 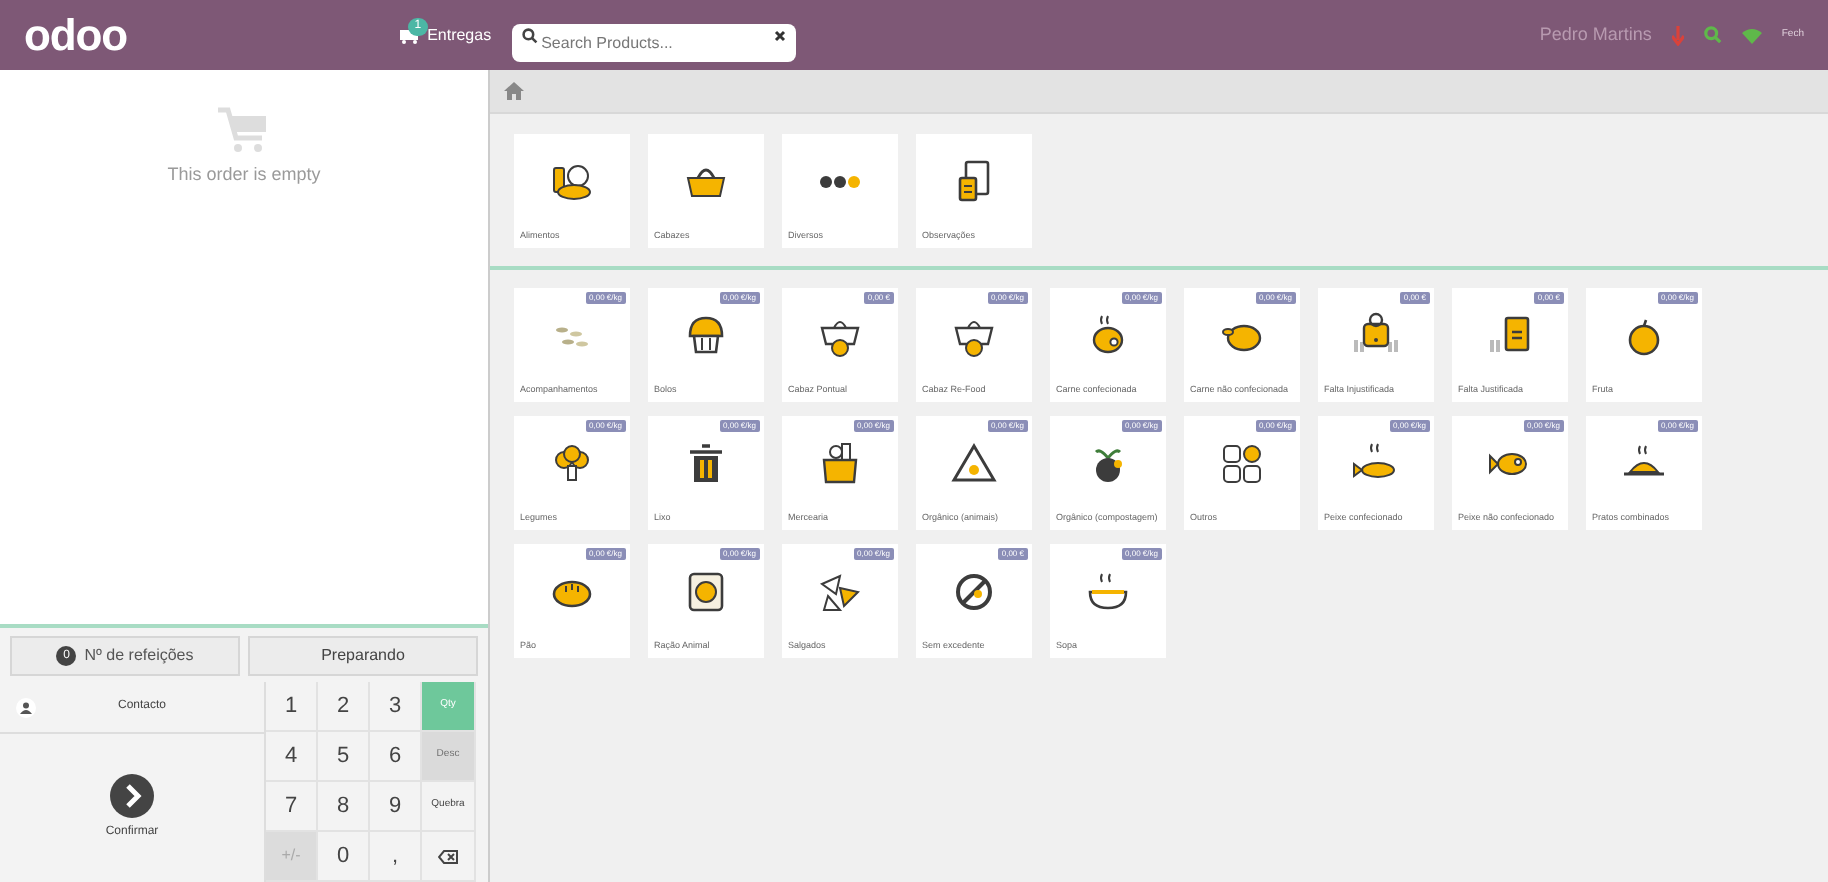 What do you see at coordinates (974, 463) in the screenshot?
I see `warning-triangle-icon` at bounding box center [974, 463].